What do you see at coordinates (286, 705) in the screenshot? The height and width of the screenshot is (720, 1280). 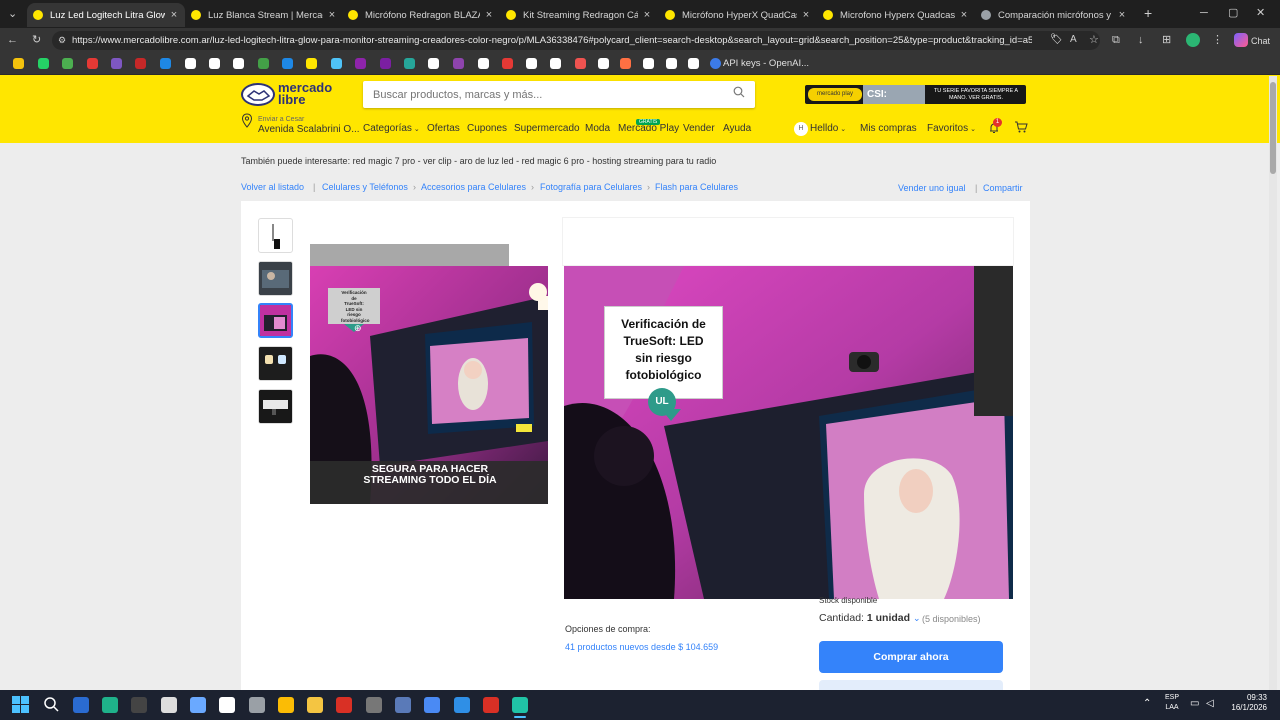 I see `chrome-icon` at bounding box center [286, 705].